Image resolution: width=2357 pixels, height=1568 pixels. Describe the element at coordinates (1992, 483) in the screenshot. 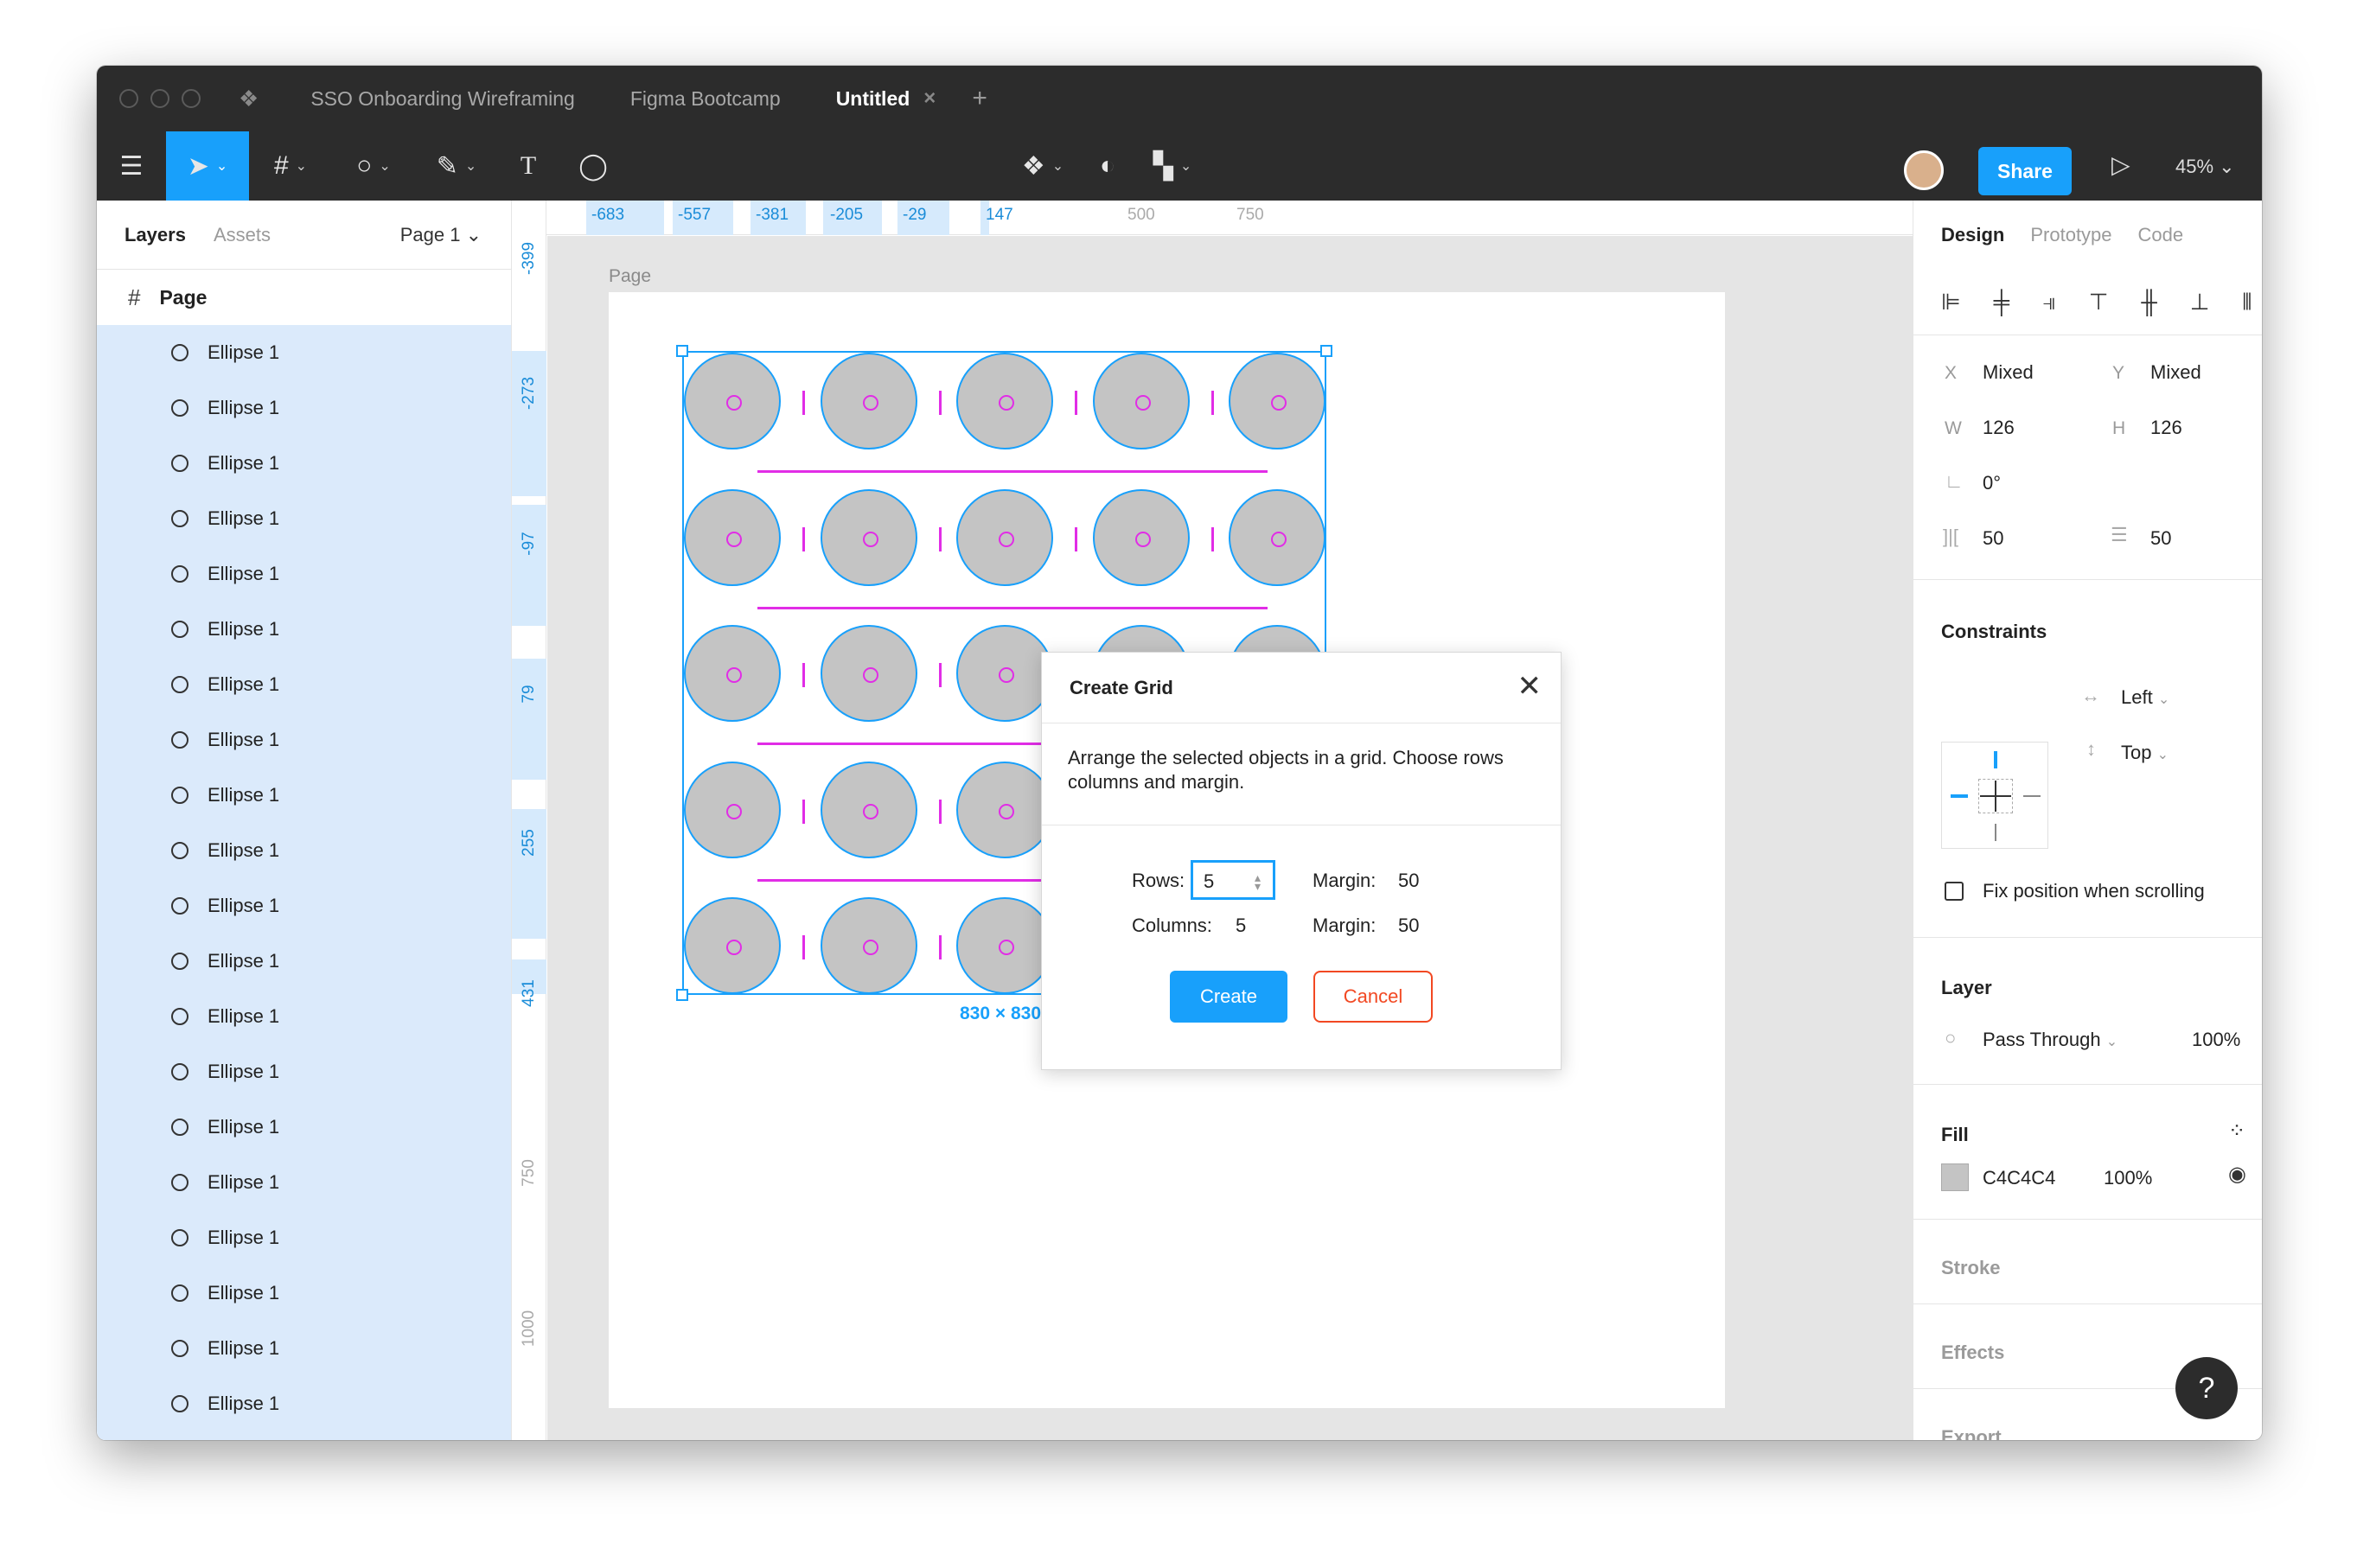

I see `rotation-field: 0°` at that location.